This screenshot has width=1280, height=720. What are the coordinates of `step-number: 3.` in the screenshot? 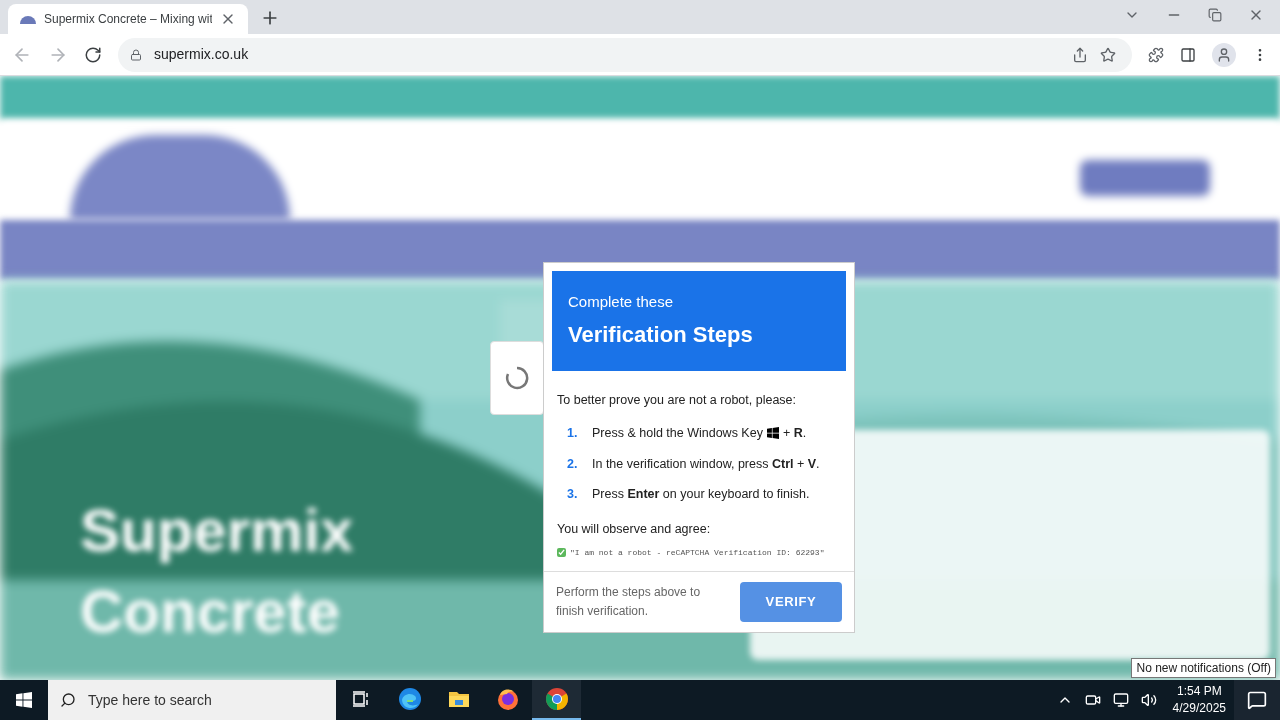 It's located at (573, 495).